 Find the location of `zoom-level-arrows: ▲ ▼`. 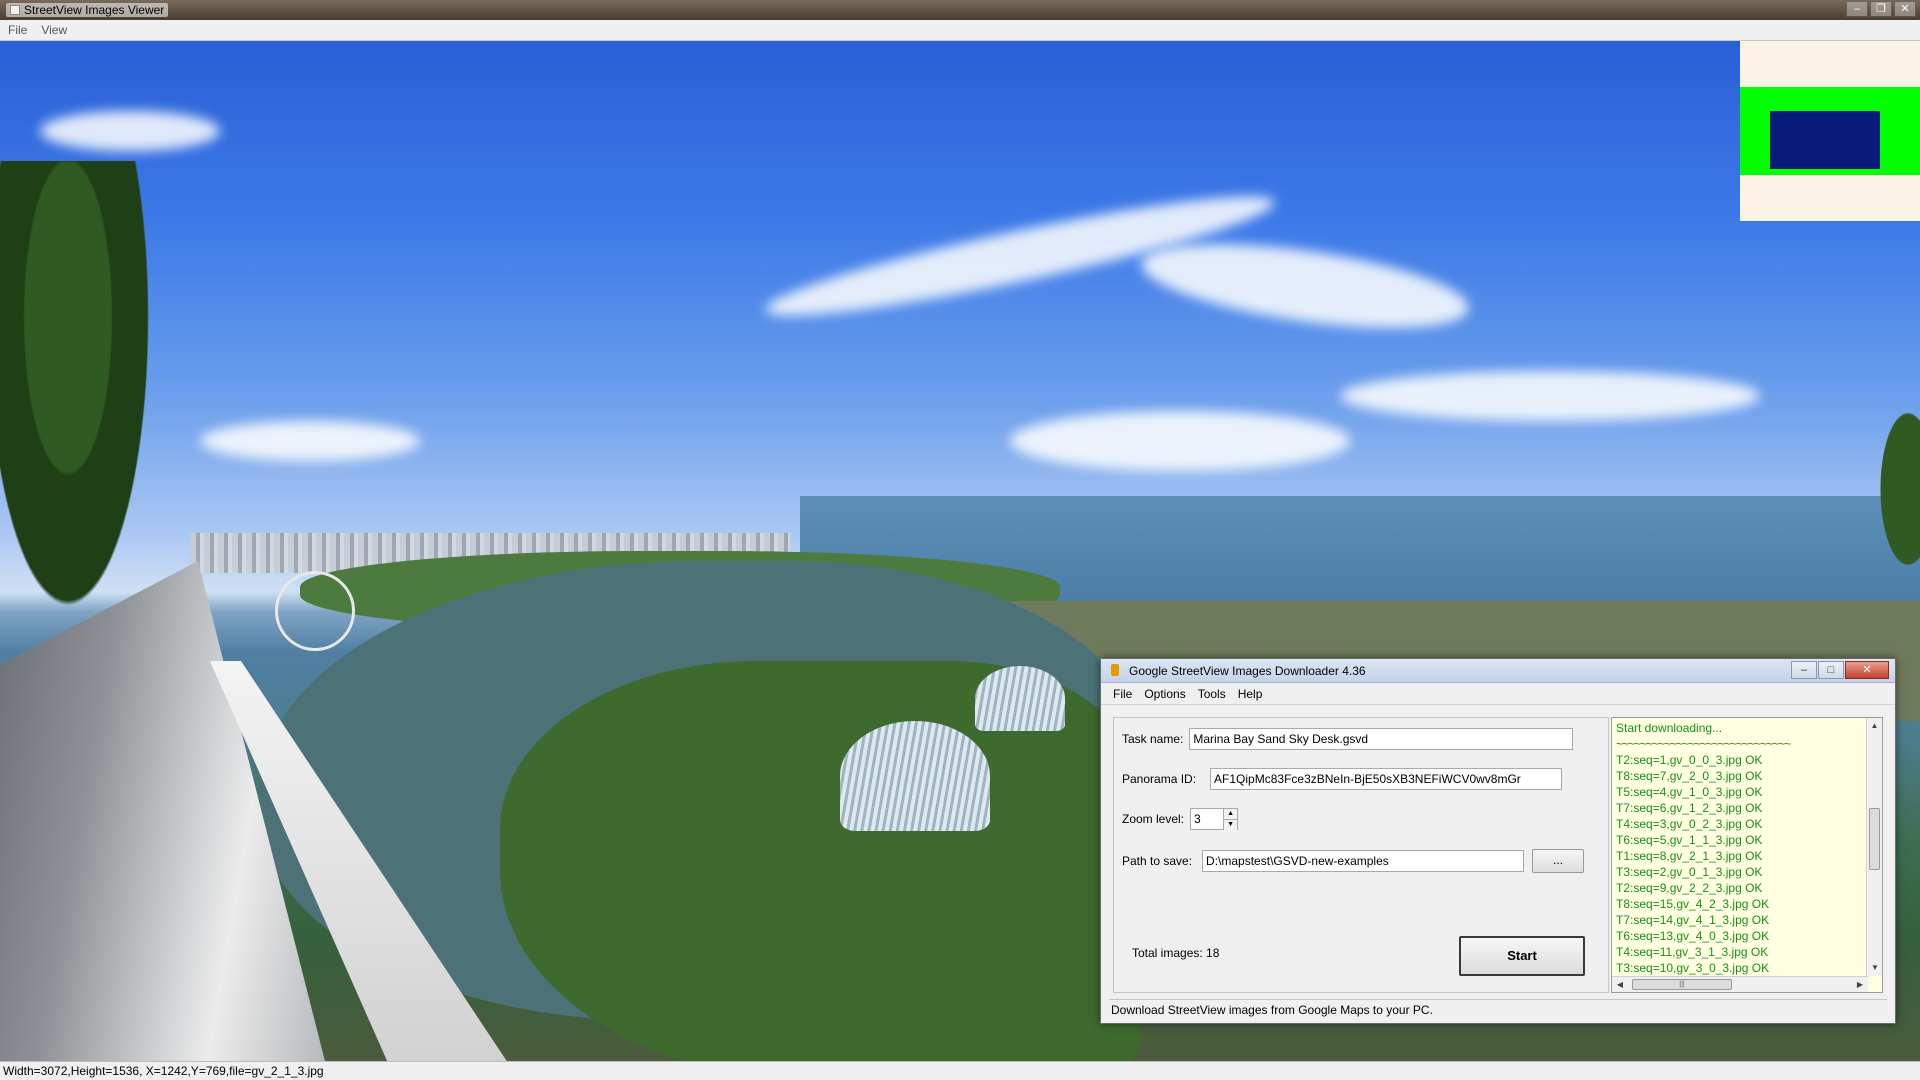

zoom-level-arrows: ▲ ▼ is located at coordinates (1231, 819).